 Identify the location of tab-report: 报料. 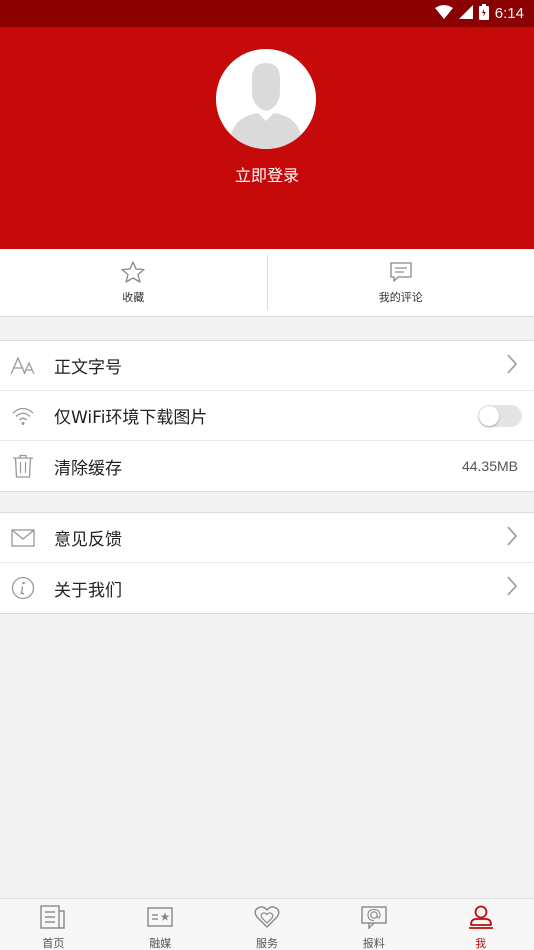
(373, 924).